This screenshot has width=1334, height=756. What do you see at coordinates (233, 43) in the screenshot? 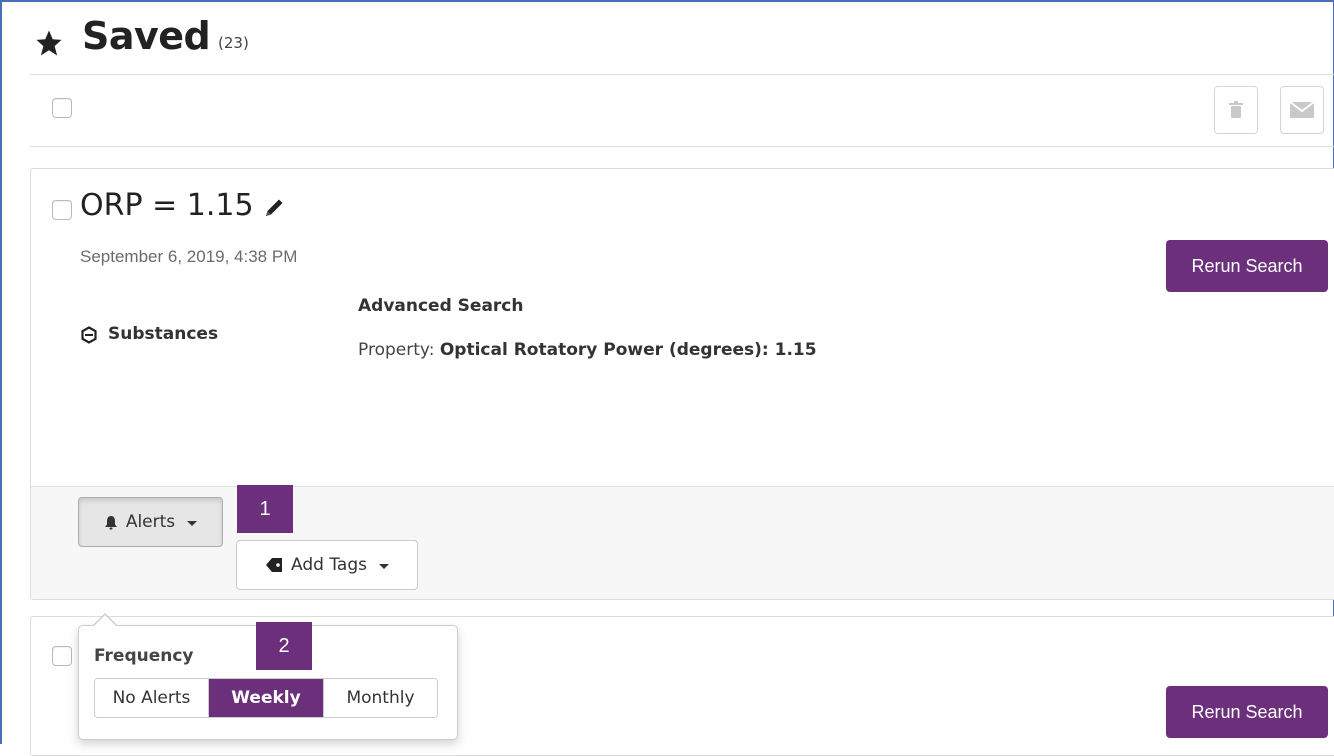
I see `saved-count: (23)` at bounding box center [233, 43].